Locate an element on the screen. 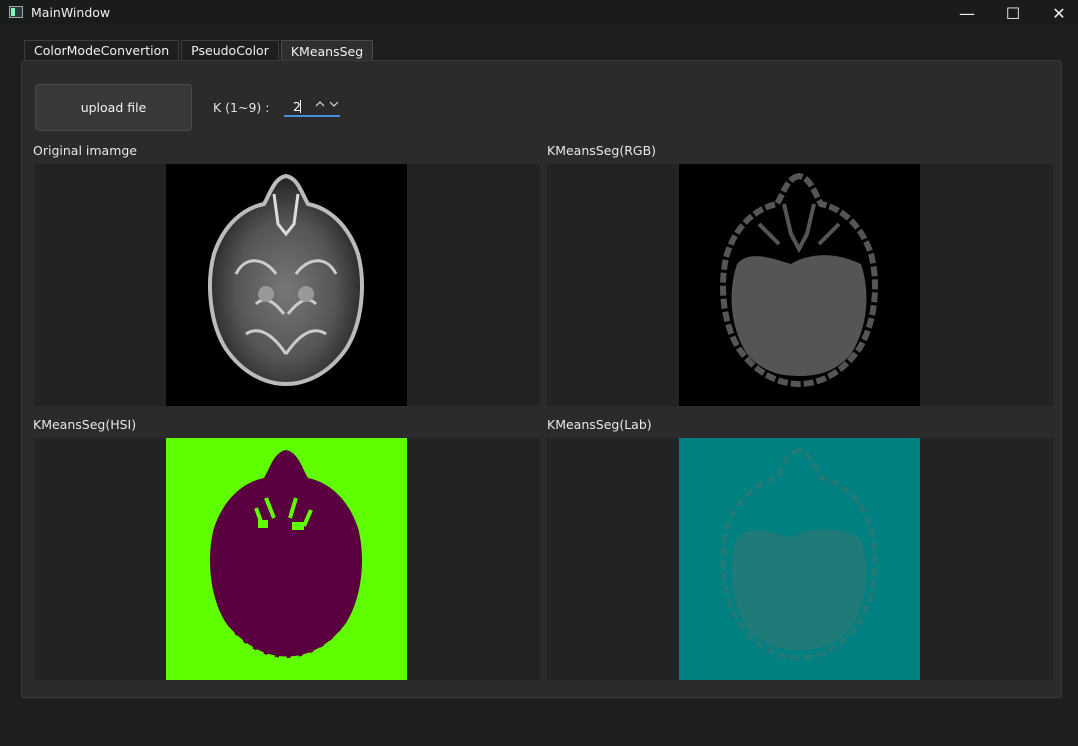  original-image-caption: Original imamge is located at coordinates (85, 150).